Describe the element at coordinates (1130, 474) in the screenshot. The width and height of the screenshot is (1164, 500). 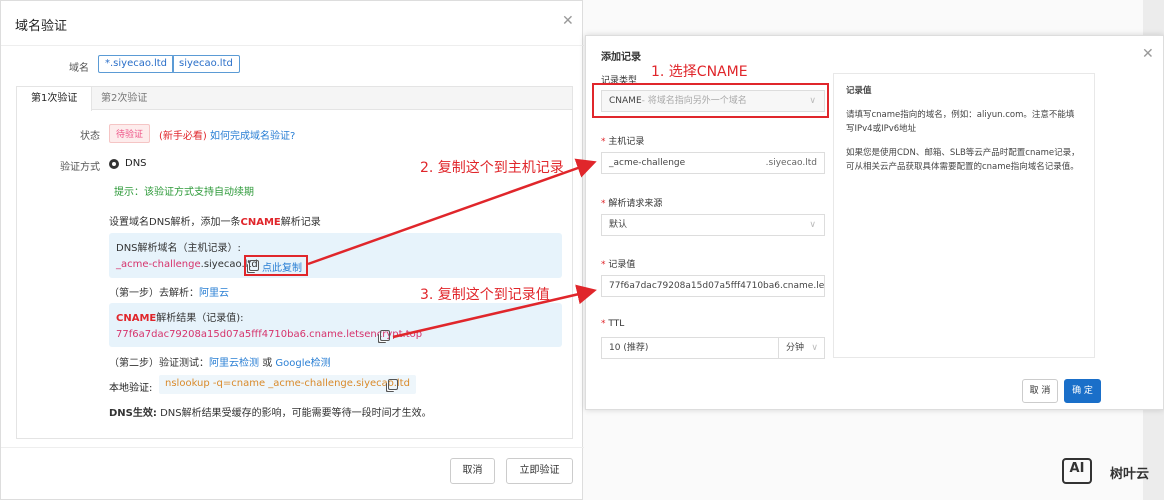
I see `watermark-text: 树叶云` at that location.